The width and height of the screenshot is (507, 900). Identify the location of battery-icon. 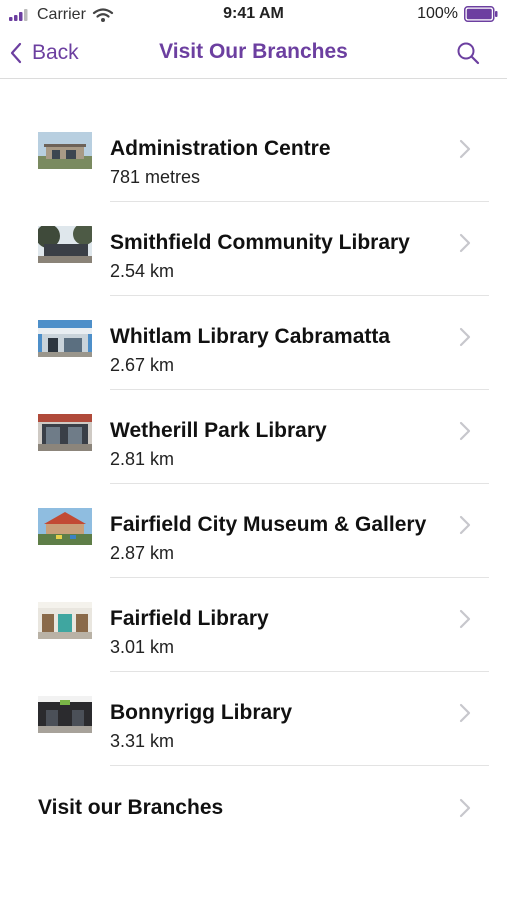
(481, 14).